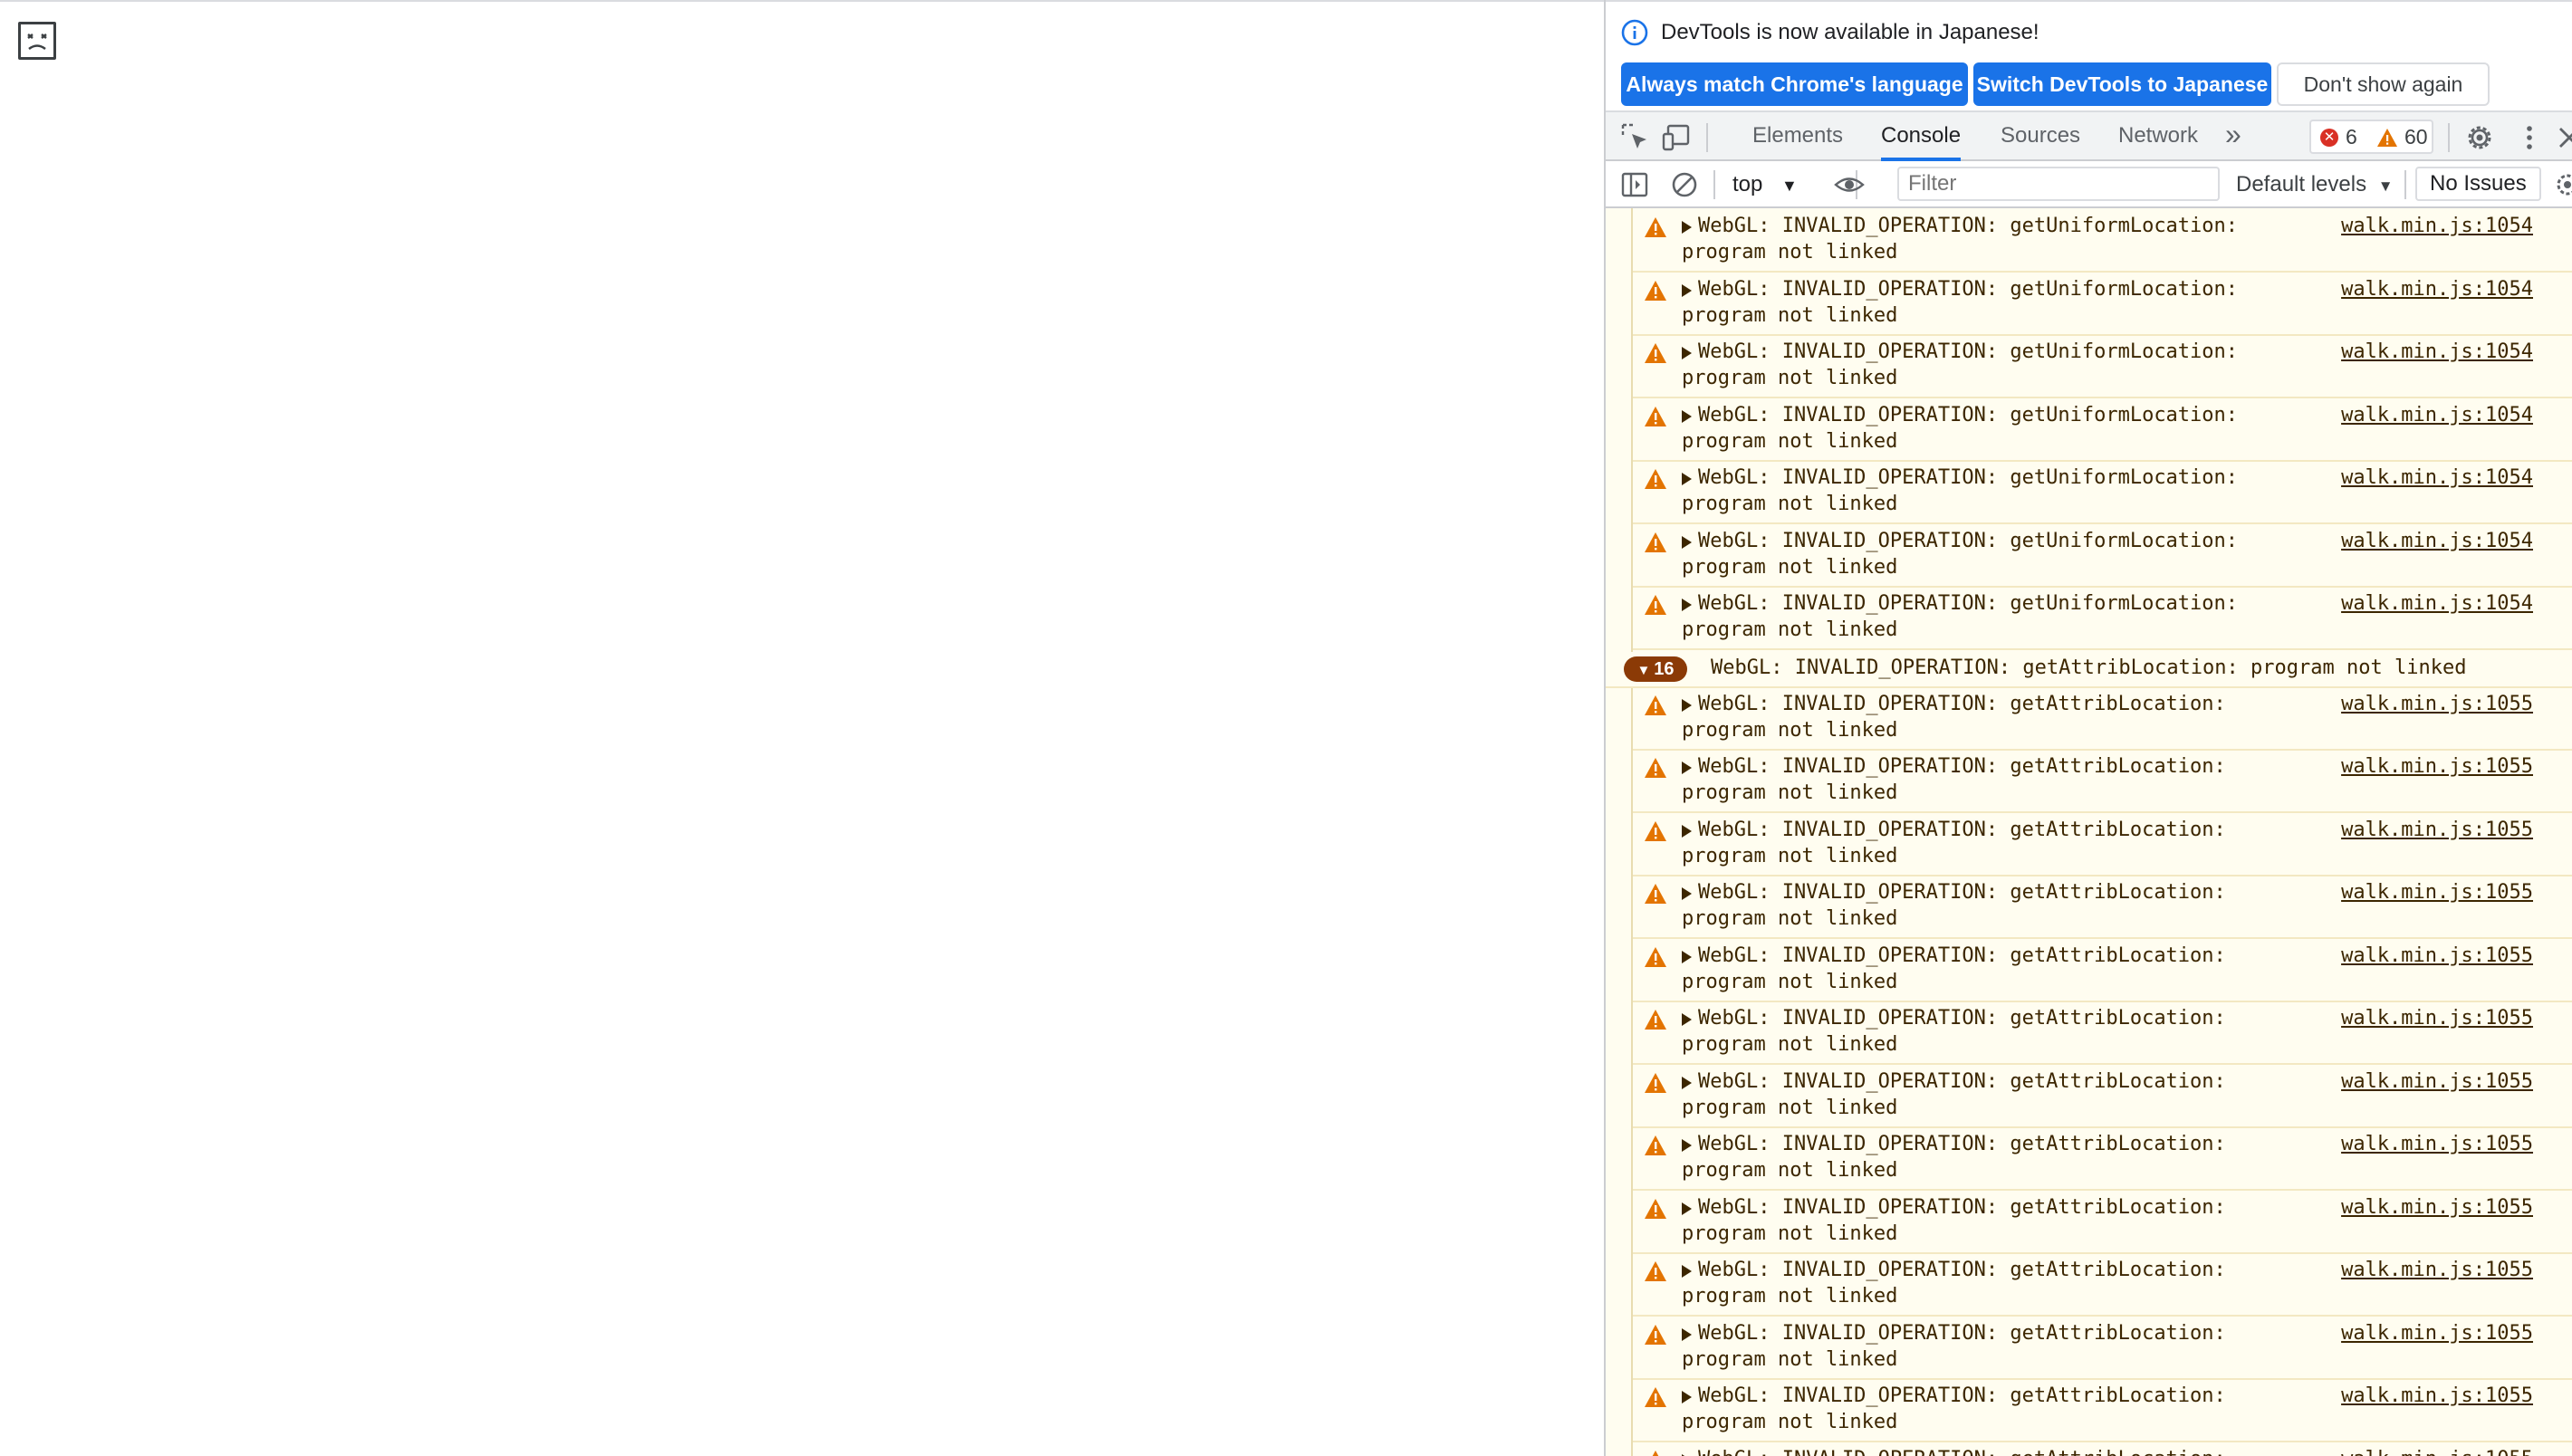 This screenshot has width=2572, height=1456. What do you see at coordinates (1921, 136) in the screenshot?
I see `tab-console: Console` at bounding box center [1921, 136].